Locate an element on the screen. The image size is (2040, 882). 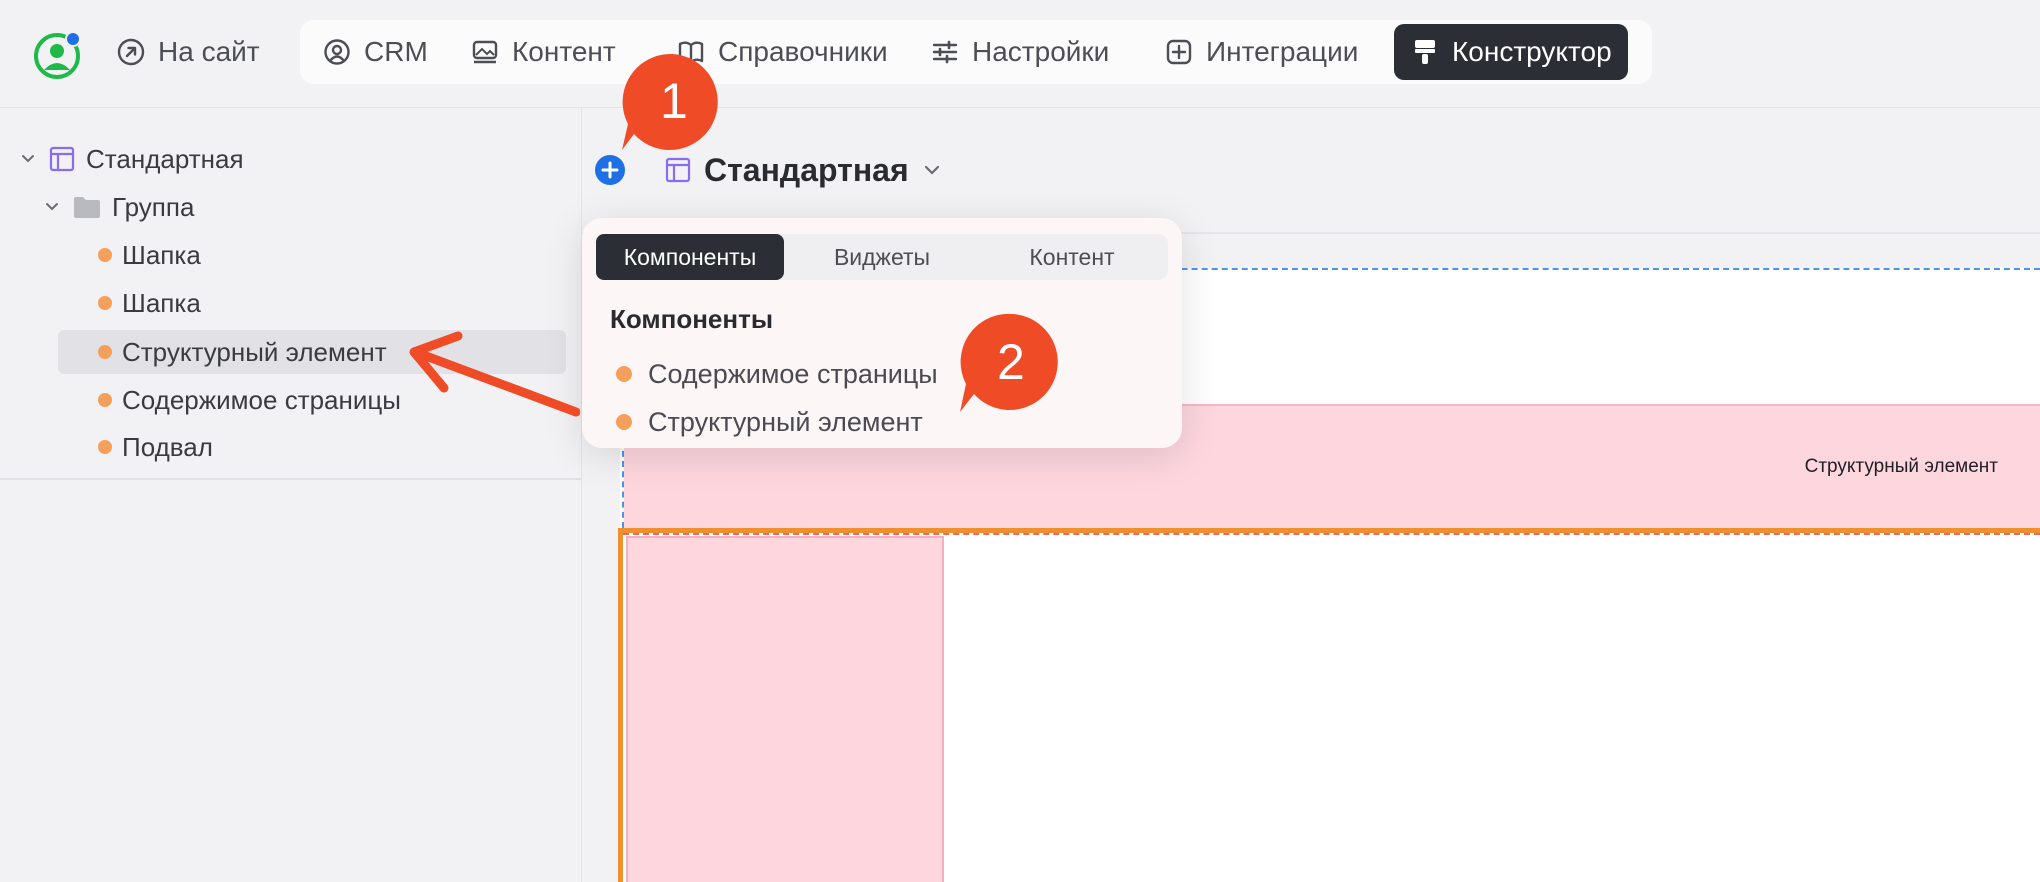
nav-item-integrations: Интеграции is located at coordinates (1261, 52).